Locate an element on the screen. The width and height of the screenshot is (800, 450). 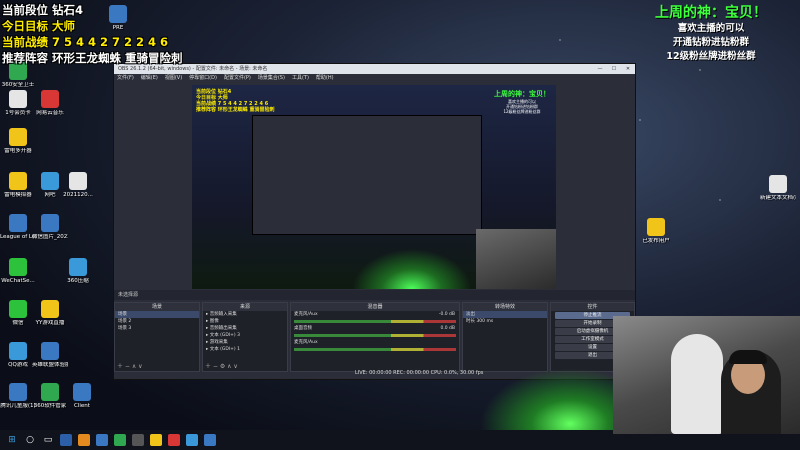
source-item: ▸ 文本 (GDI+) 3 is located at coordinates (245, 335).